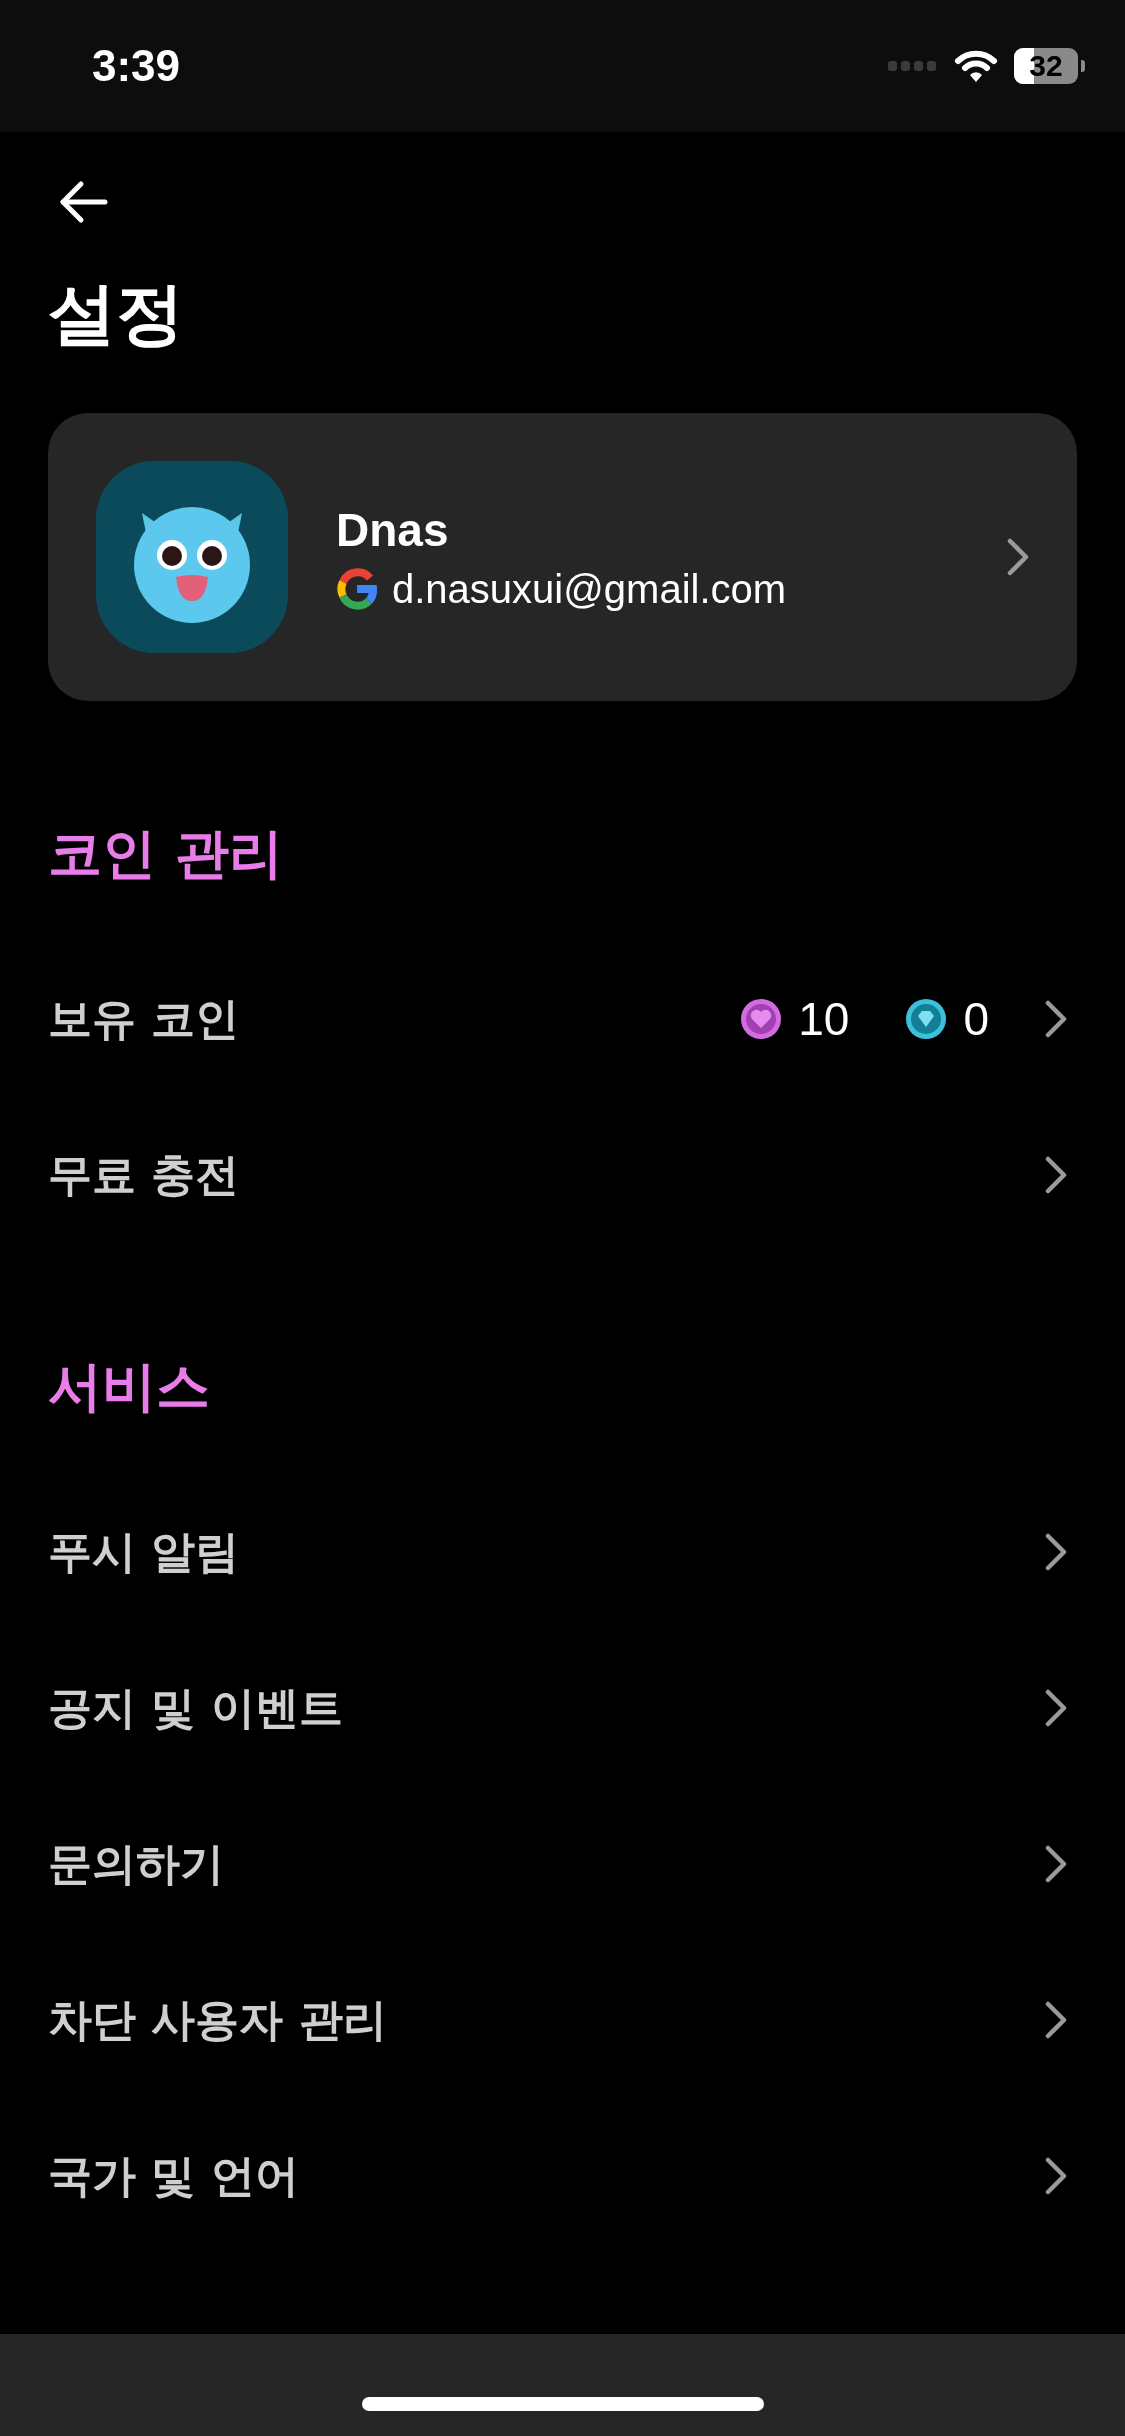 The image size is (1125, 2436). What do you see at coordinates (913, 66) in the screenshot?
I see `signal-icon` at bounding box center [913, 66].